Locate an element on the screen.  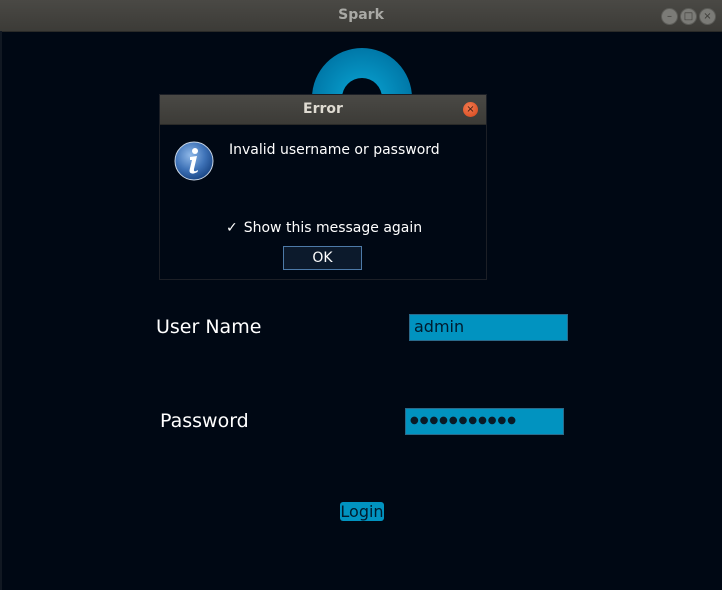
username-input: admin is located at coordinates (488, 327).